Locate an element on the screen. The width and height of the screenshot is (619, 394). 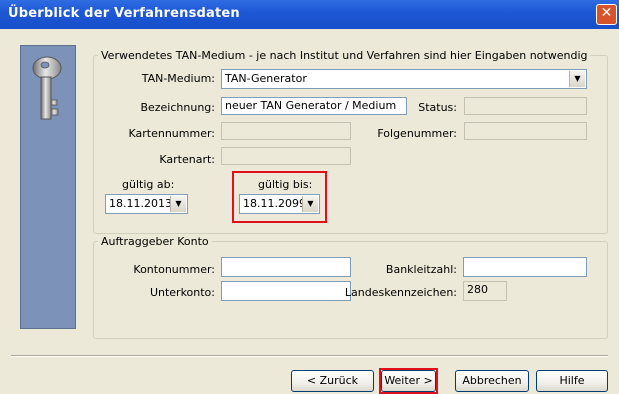
close-icon: ✕ is located at coordinates (606, 14).